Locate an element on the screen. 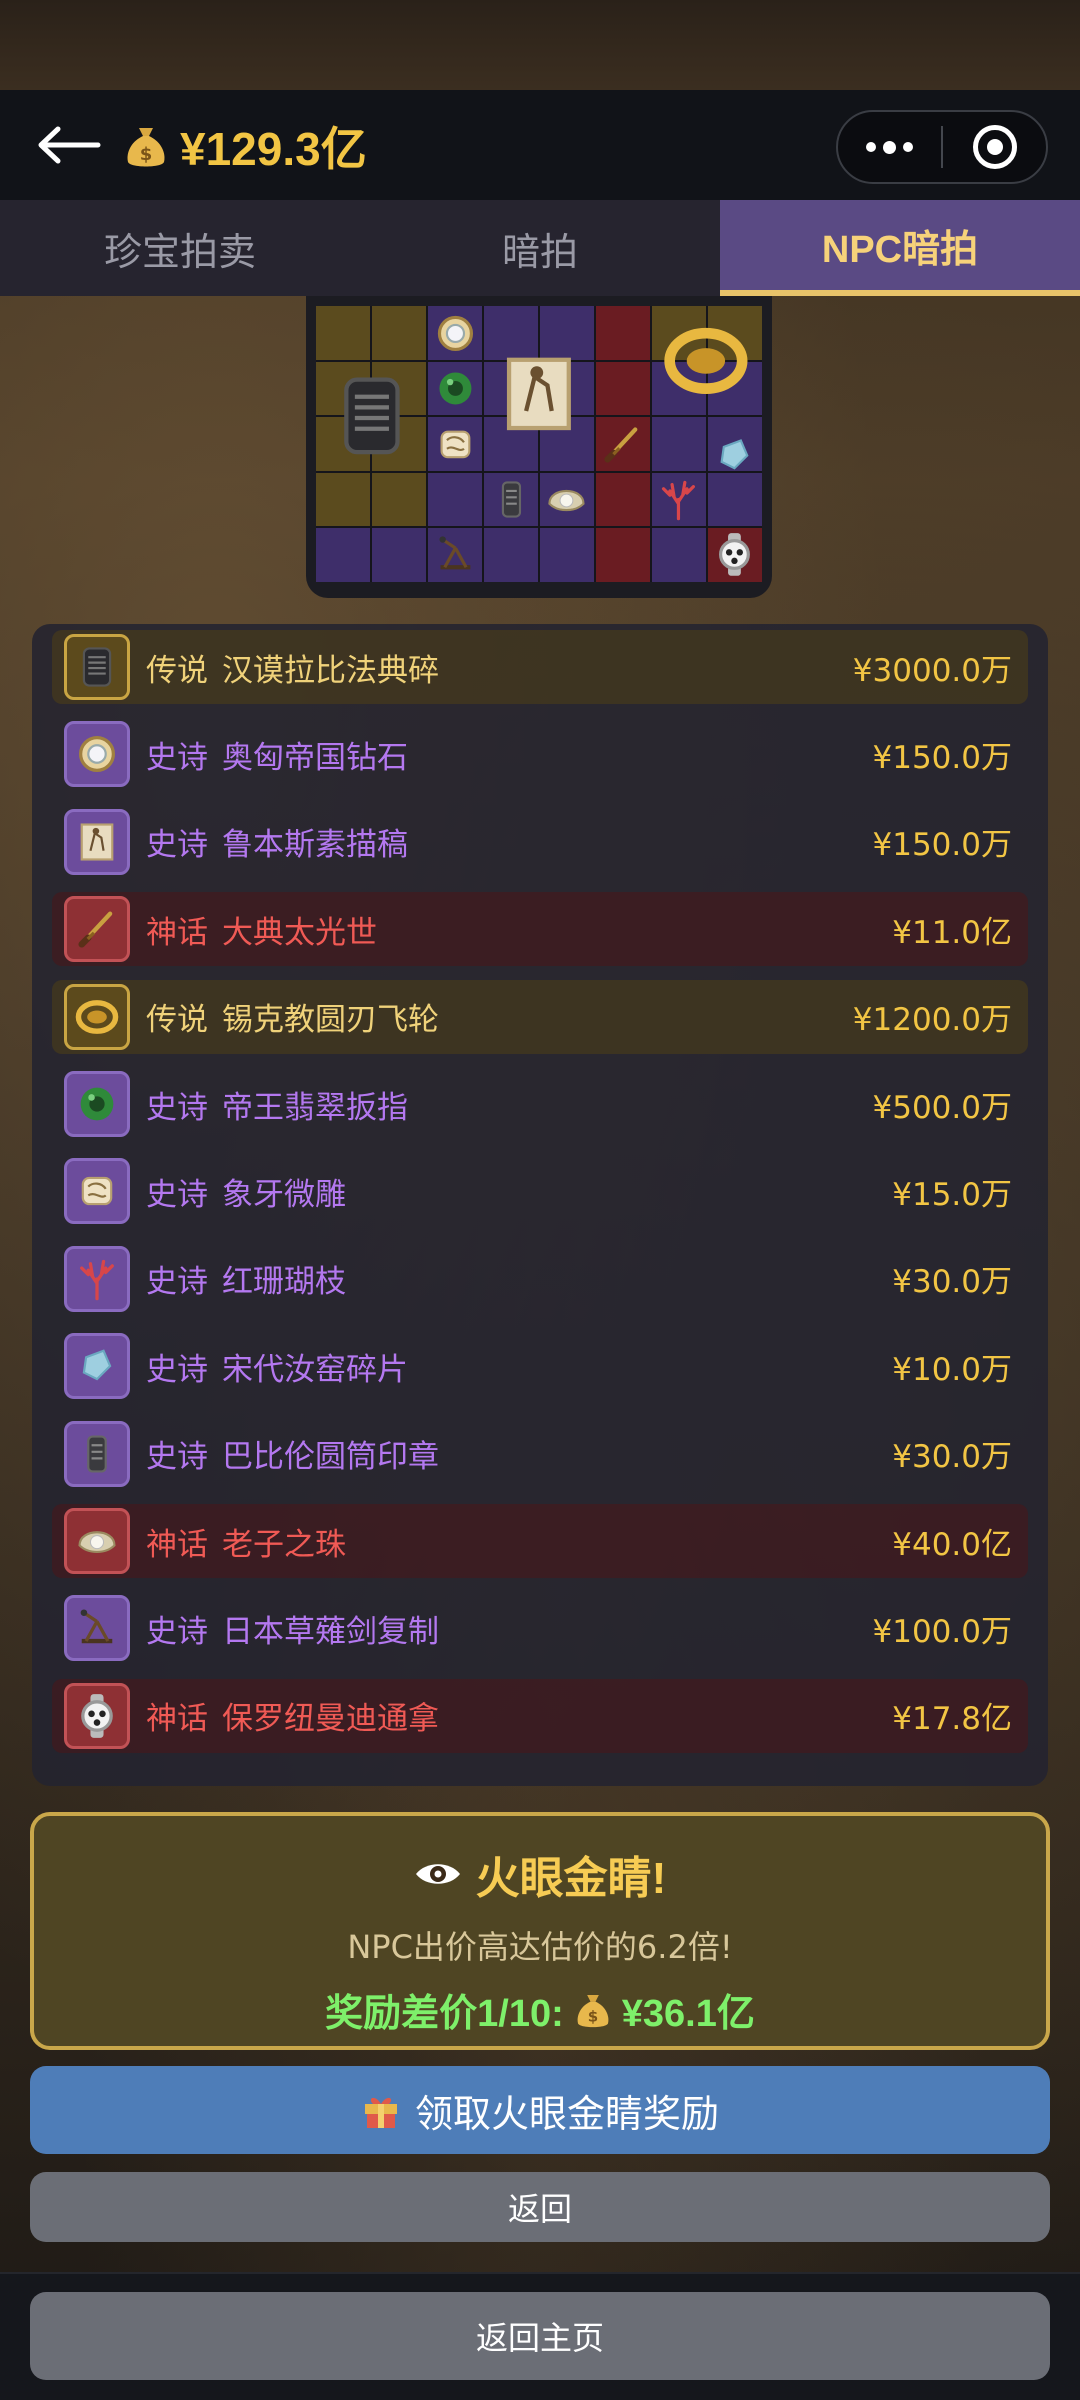  pearl-shell-grid-item is located at coordinates (567, 499).